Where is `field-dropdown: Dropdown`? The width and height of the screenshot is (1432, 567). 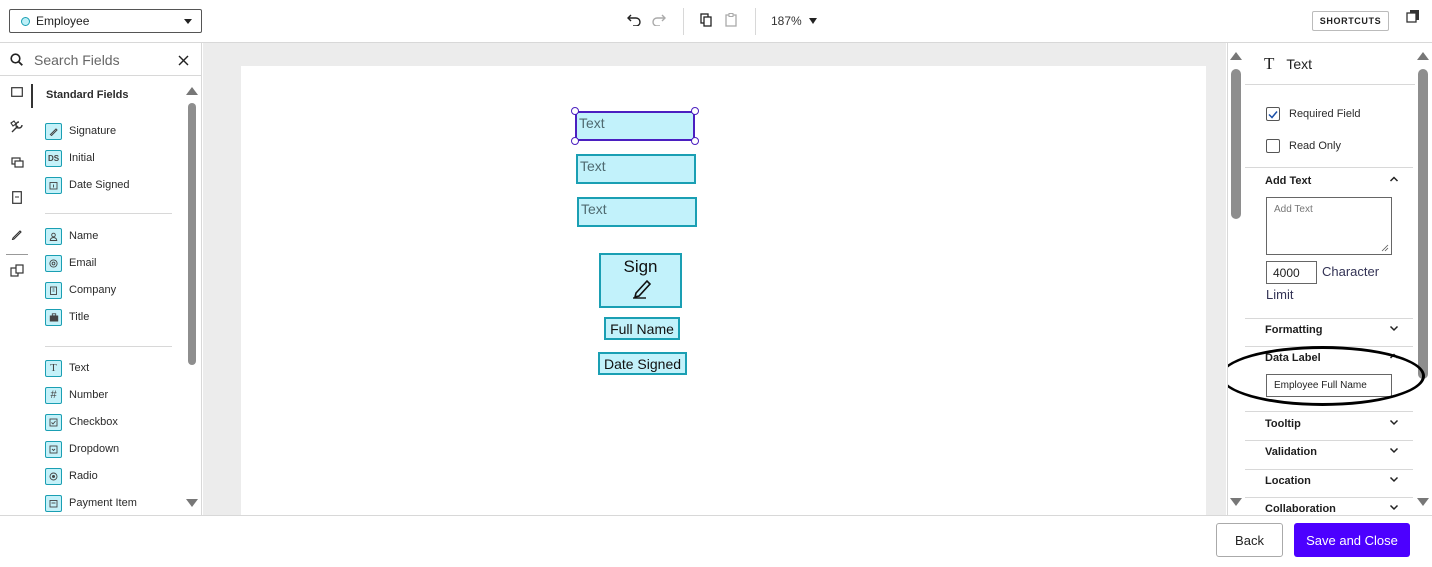 field-dropdown: Dropdown is located at coordinates (82, 449).